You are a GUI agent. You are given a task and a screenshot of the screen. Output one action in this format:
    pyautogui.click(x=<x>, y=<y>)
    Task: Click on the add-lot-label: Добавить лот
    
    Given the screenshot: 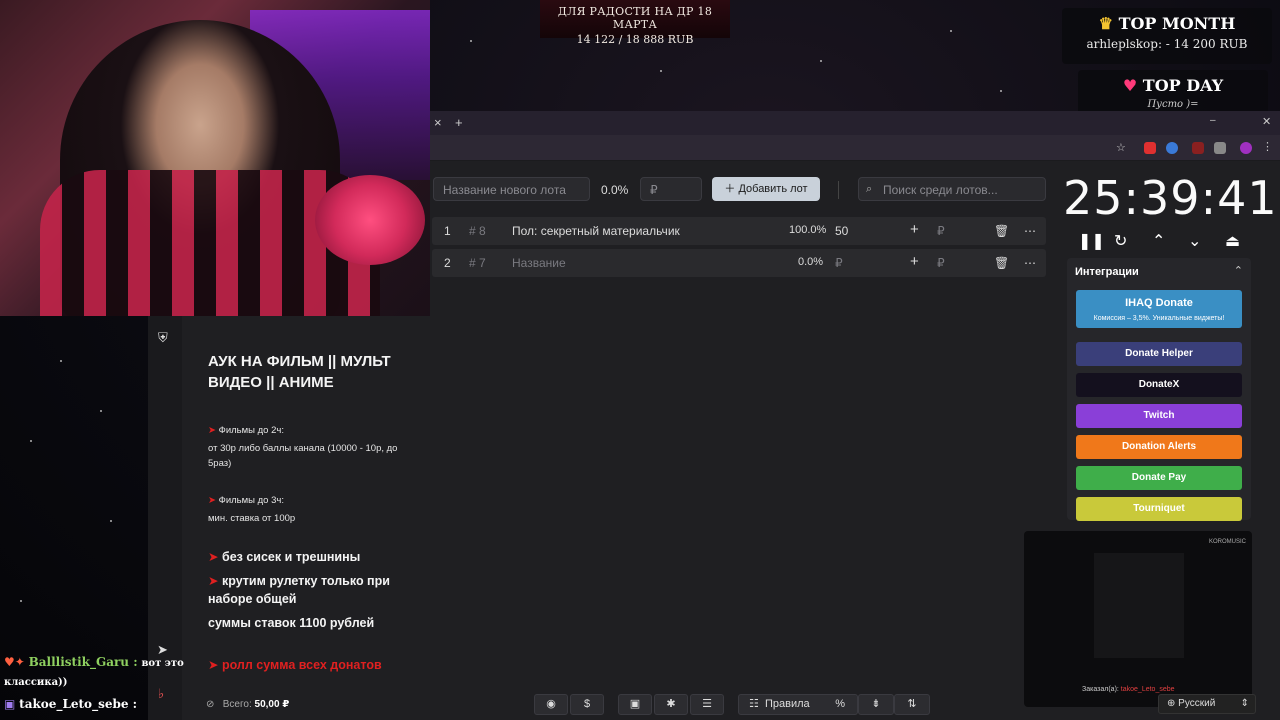 What is the action you would take?
    pyautogui.click(x=773, y=189)
    